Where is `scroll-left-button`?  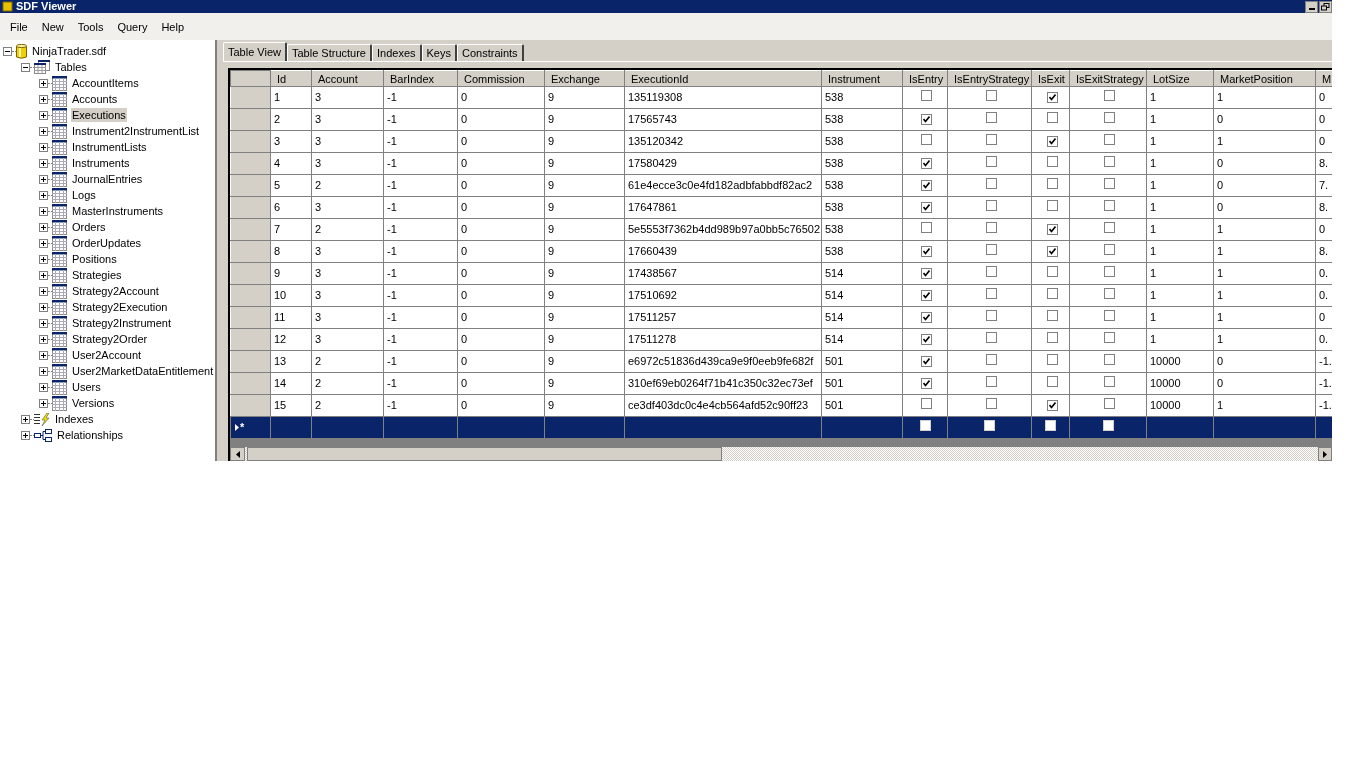 scroll-left-button is located at coordinates (237, 454).